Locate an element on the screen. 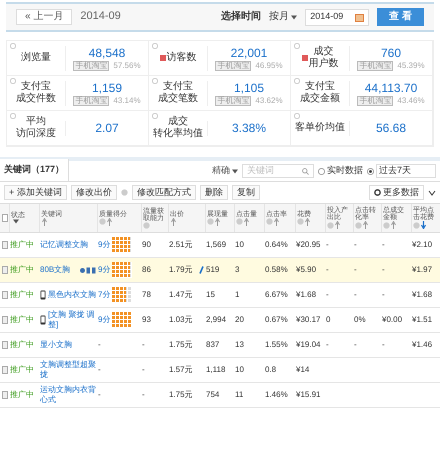 The height and width of the screenshot is (458, 440). table-cell: 6.67% is located at coordinates (276, 295).